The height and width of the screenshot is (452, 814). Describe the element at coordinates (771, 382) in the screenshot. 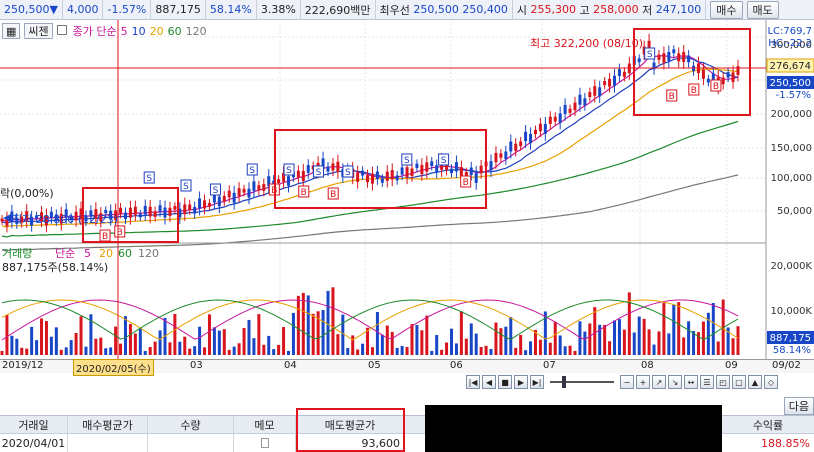

I see `tool-h-icon: ◇` at that location.